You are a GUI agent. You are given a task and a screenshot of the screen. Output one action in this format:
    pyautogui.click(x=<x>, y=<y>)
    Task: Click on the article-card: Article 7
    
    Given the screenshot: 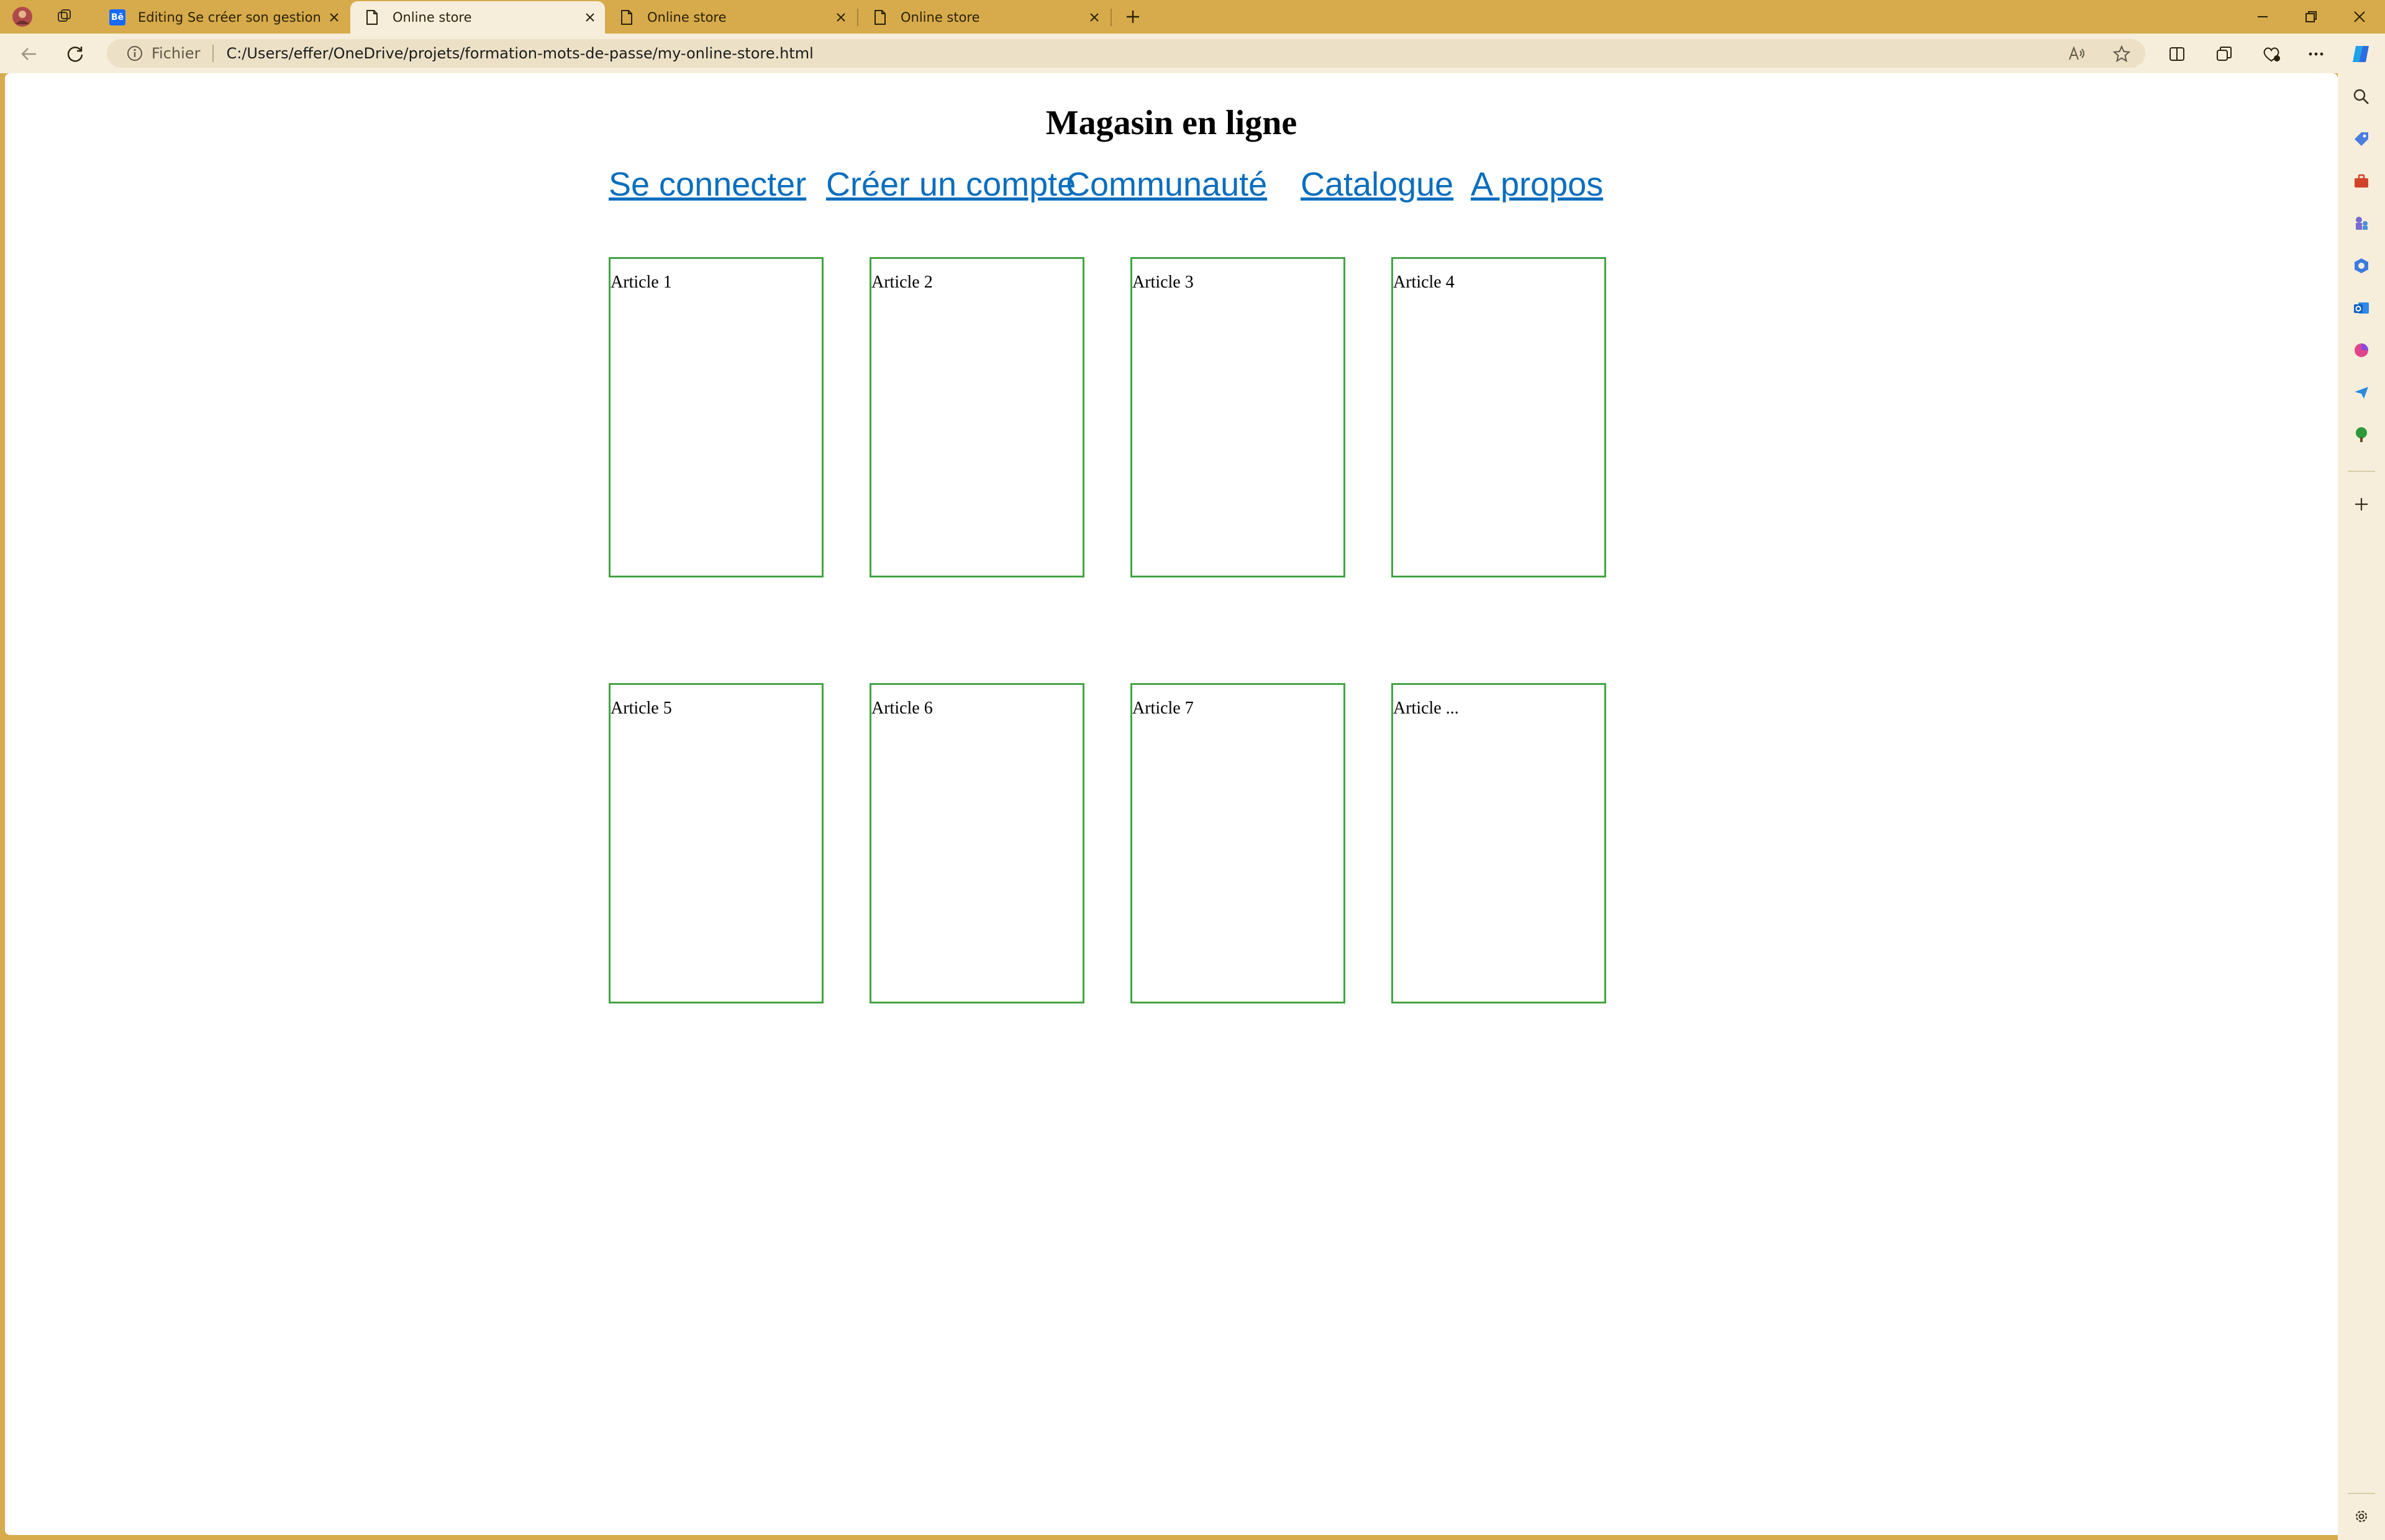 What is the action you would take?
    pyautogui.click(x=1237, y=843)
    